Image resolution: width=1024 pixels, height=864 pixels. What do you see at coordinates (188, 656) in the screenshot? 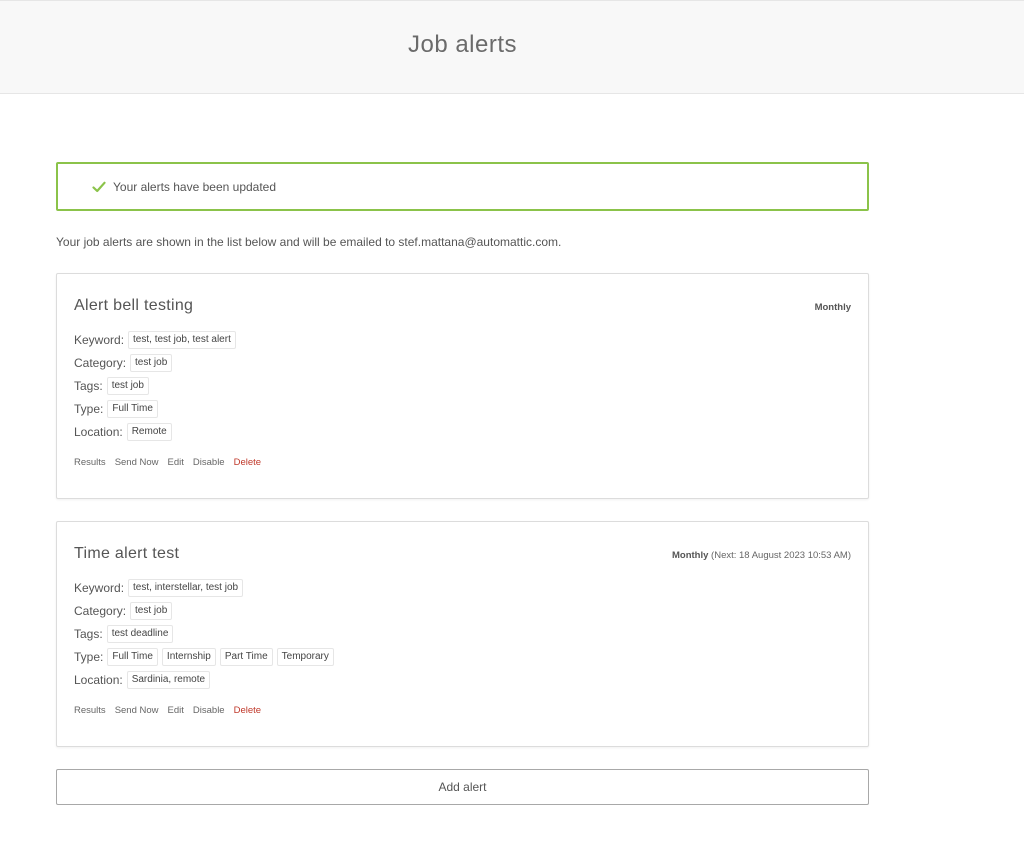
I see `type-chip: Internship` at bounding box center [188, 656].